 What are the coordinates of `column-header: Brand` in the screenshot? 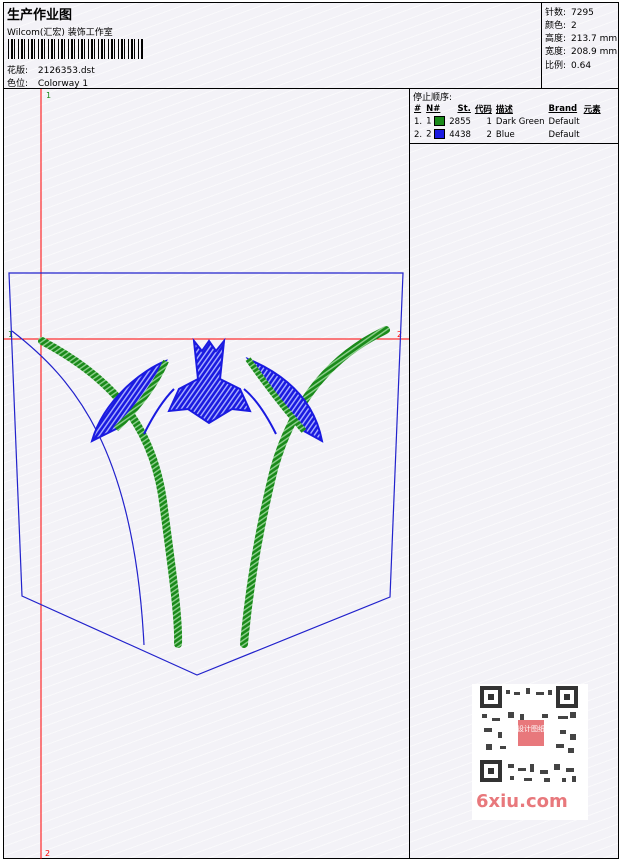 It's located at (563, 108).